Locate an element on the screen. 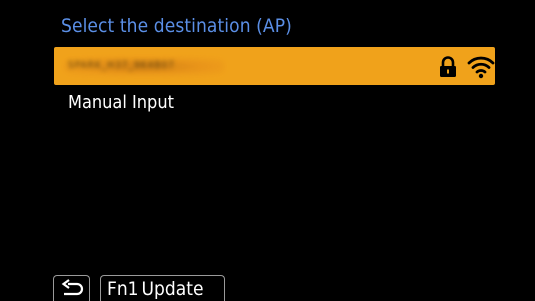 This screenshot has height=301, width=535. fn1-key-label: Fn1 is located at coordinates (123, 288).